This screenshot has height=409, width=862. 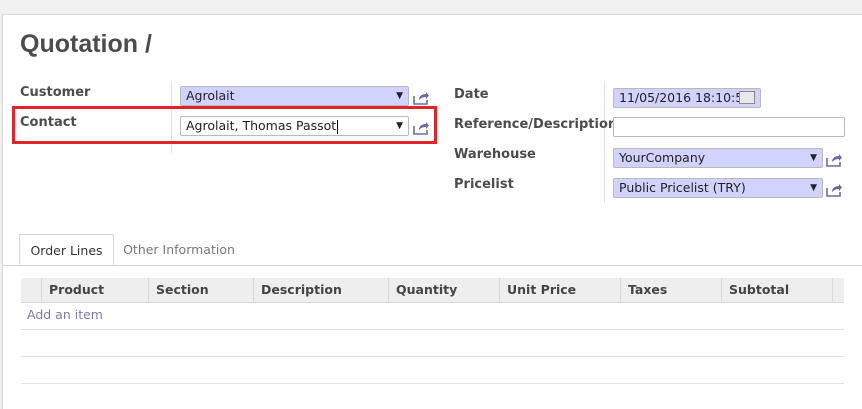 I want to click on warehouse-value: YourCompany, so click(x=662, y=157).